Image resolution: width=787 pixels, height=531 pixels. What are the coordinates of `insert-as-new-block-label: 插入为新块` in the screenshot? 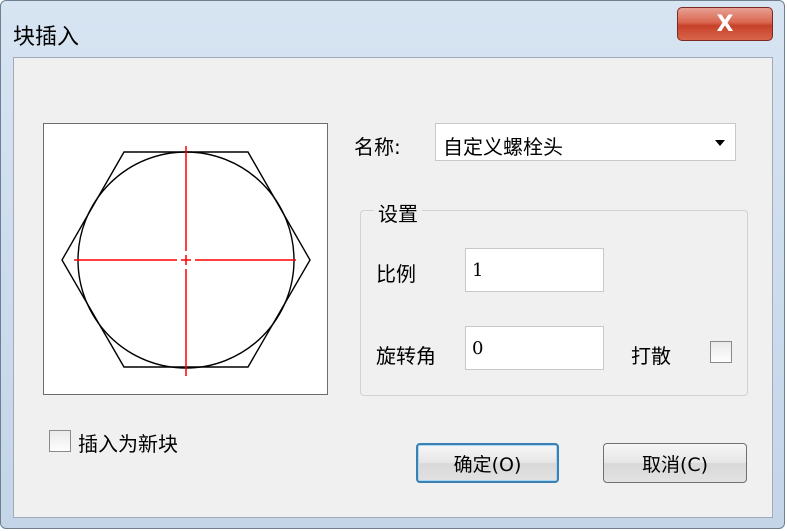 It's located at (128, 444).